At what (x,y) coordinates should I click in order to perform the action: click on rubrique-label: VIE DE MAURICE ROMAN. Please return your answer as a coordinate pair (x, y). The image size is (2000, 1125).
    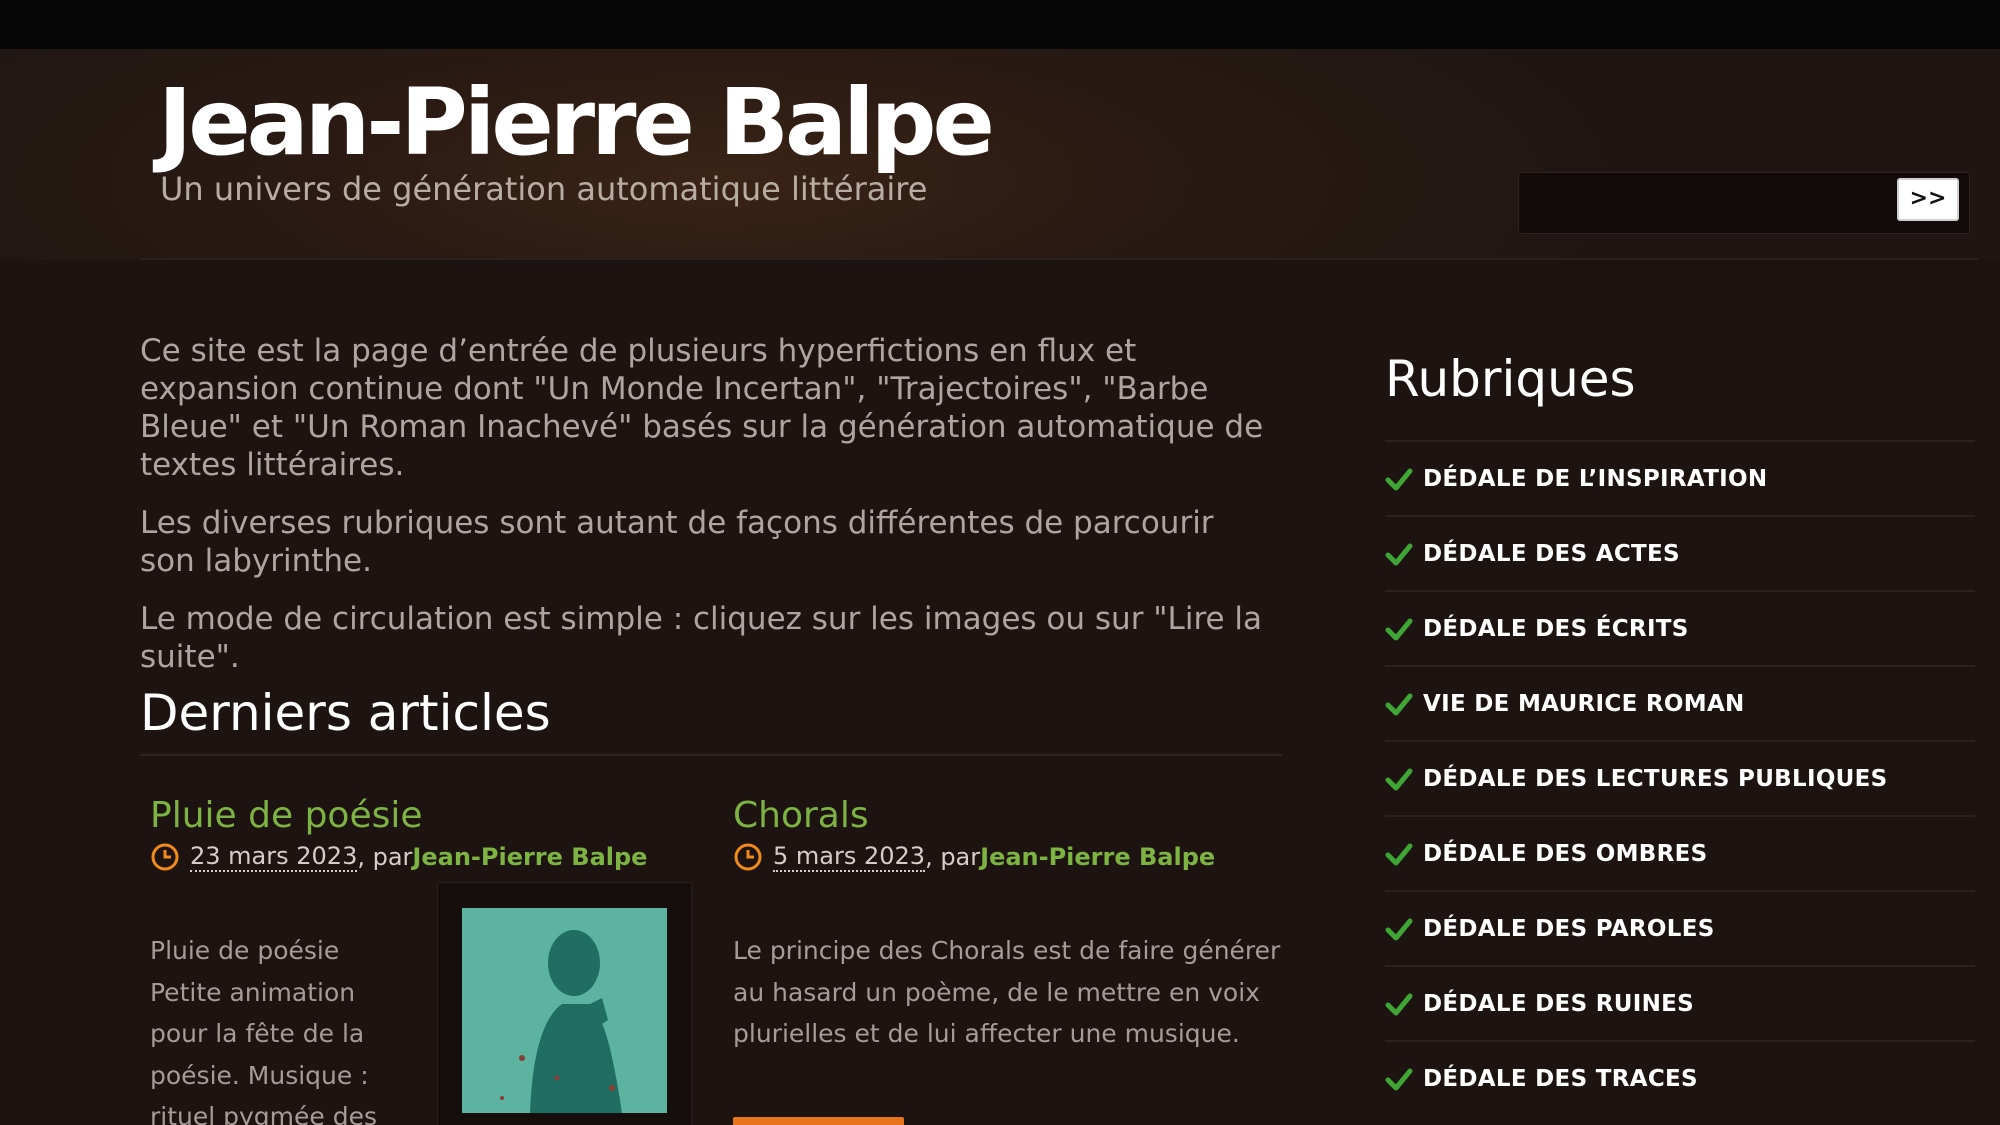
    Looking at the image, I should click on (1584, 704).